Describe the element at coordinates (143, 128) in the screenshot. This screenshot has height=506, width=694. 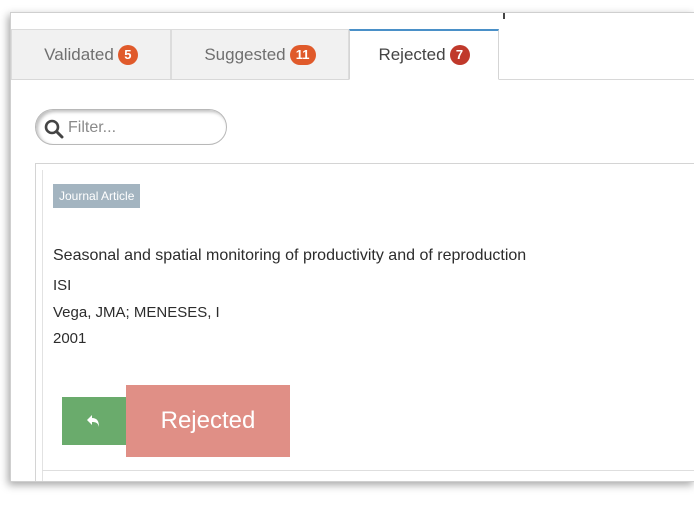
I see `filter-input` at that location.